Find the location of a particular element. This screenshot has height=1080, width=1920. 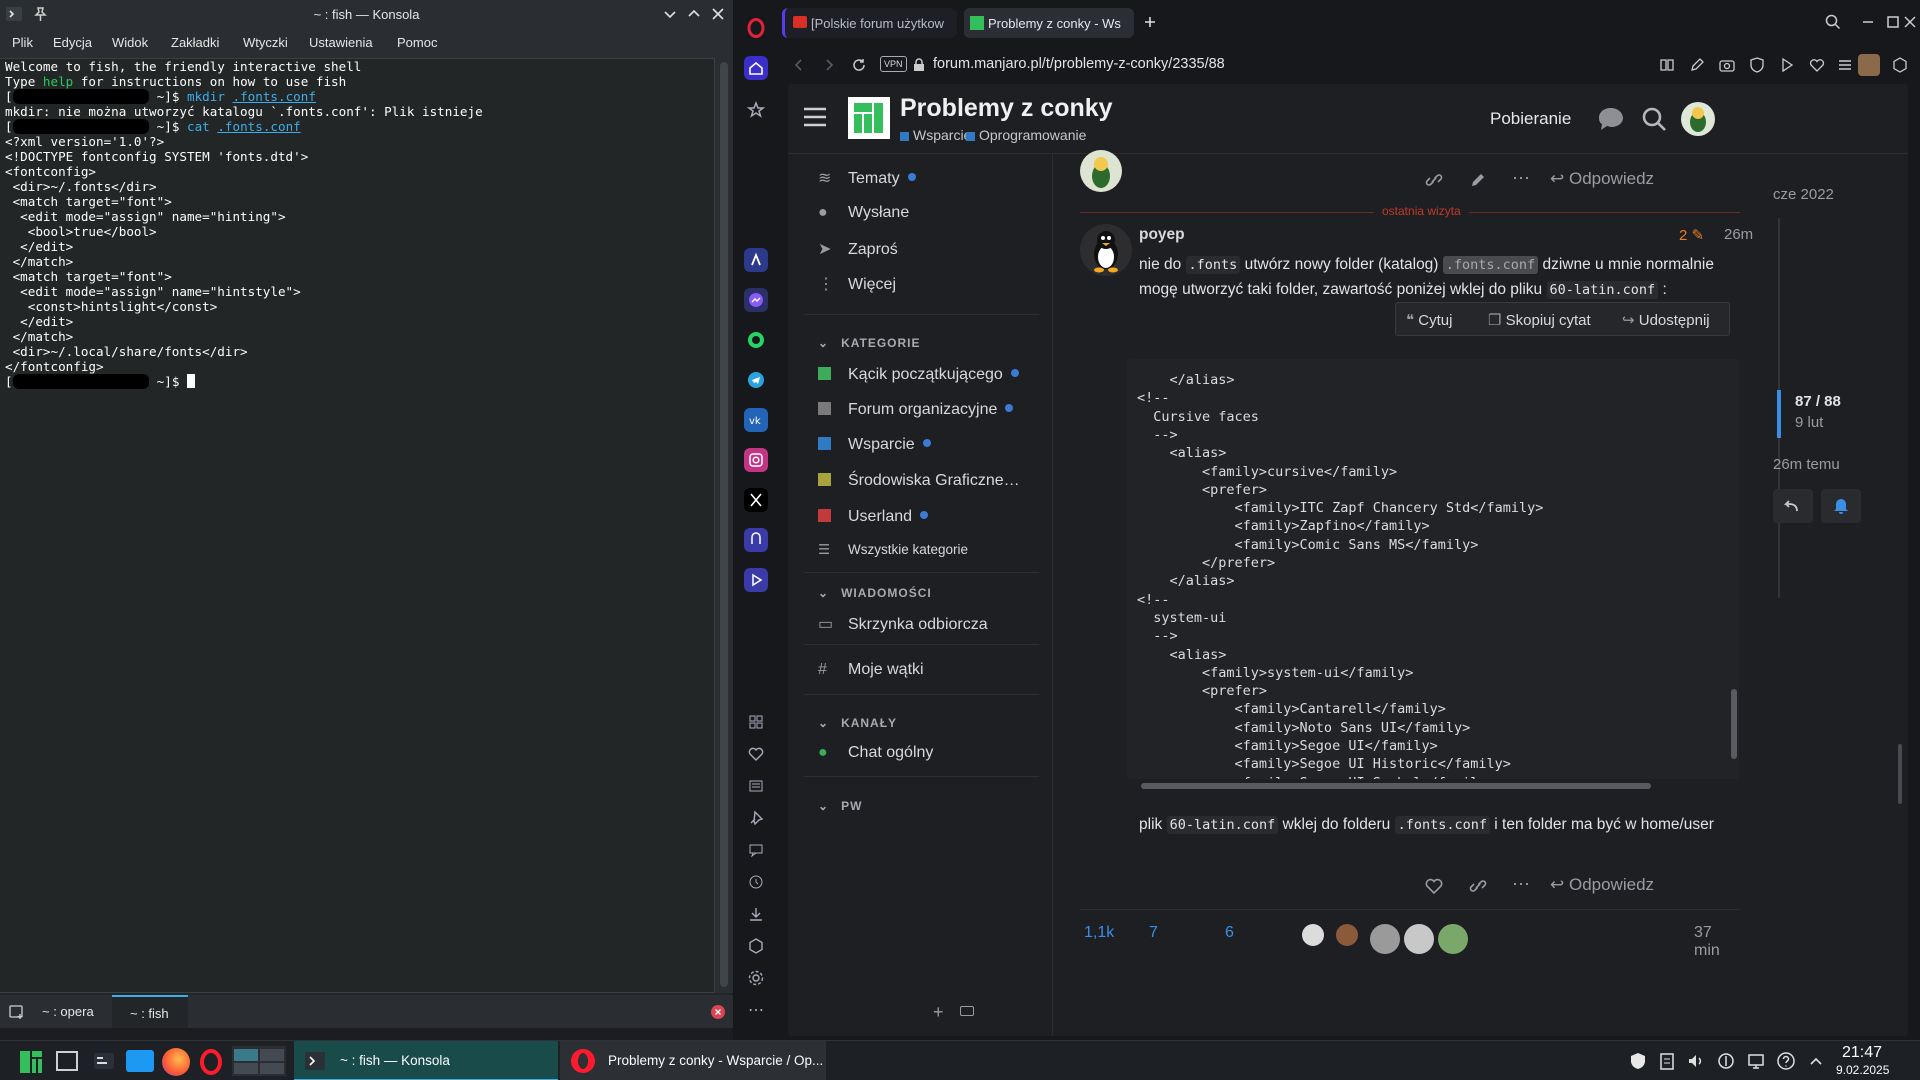

lock-icon is located at coordinates (919, 65).